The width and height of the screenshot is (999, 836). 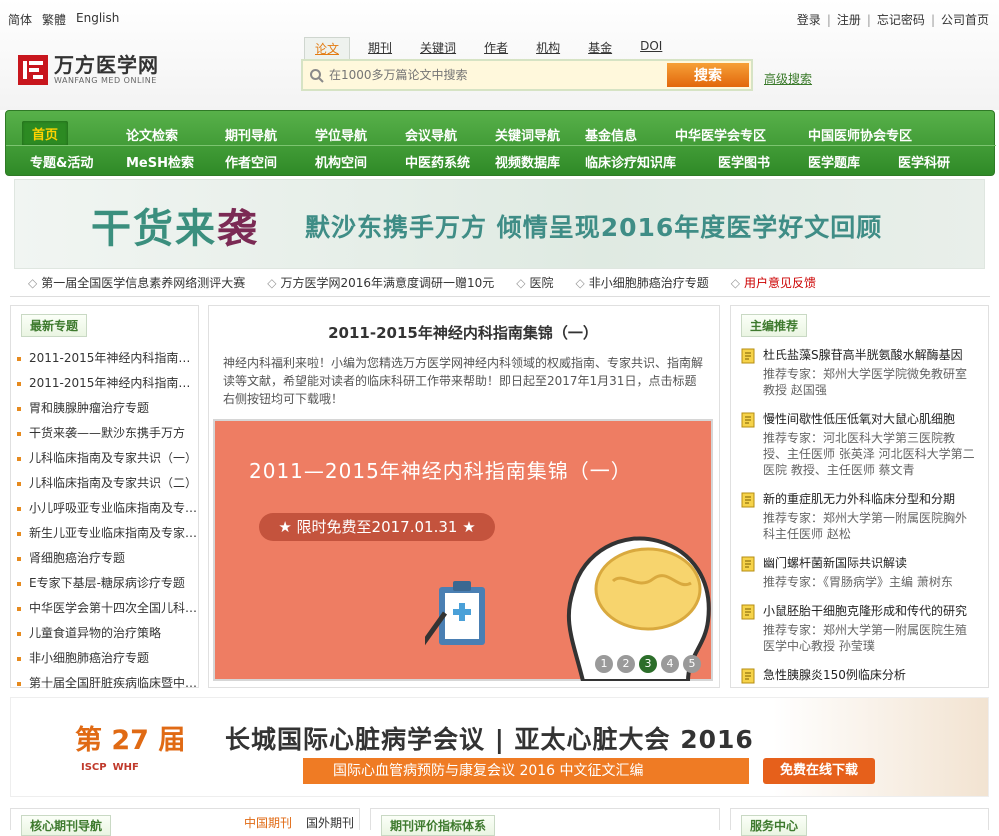 I want to click on tab-keyword: 关键词, so click(x=438, y=48).